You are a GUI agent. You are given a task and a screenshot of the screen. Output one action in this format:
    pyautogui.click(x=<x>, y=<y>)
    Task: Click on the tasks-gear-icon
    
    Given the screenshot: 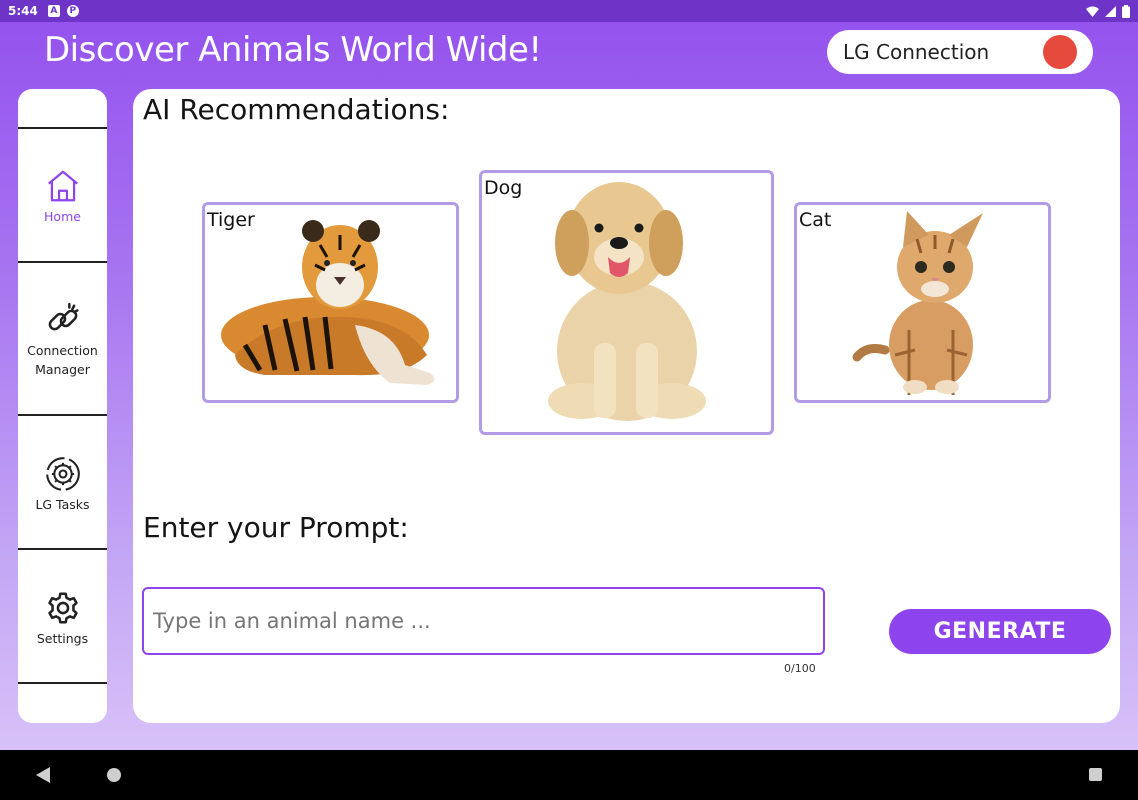 What is the action you would take?
    pyautogui.click(x=62, y=474)
    